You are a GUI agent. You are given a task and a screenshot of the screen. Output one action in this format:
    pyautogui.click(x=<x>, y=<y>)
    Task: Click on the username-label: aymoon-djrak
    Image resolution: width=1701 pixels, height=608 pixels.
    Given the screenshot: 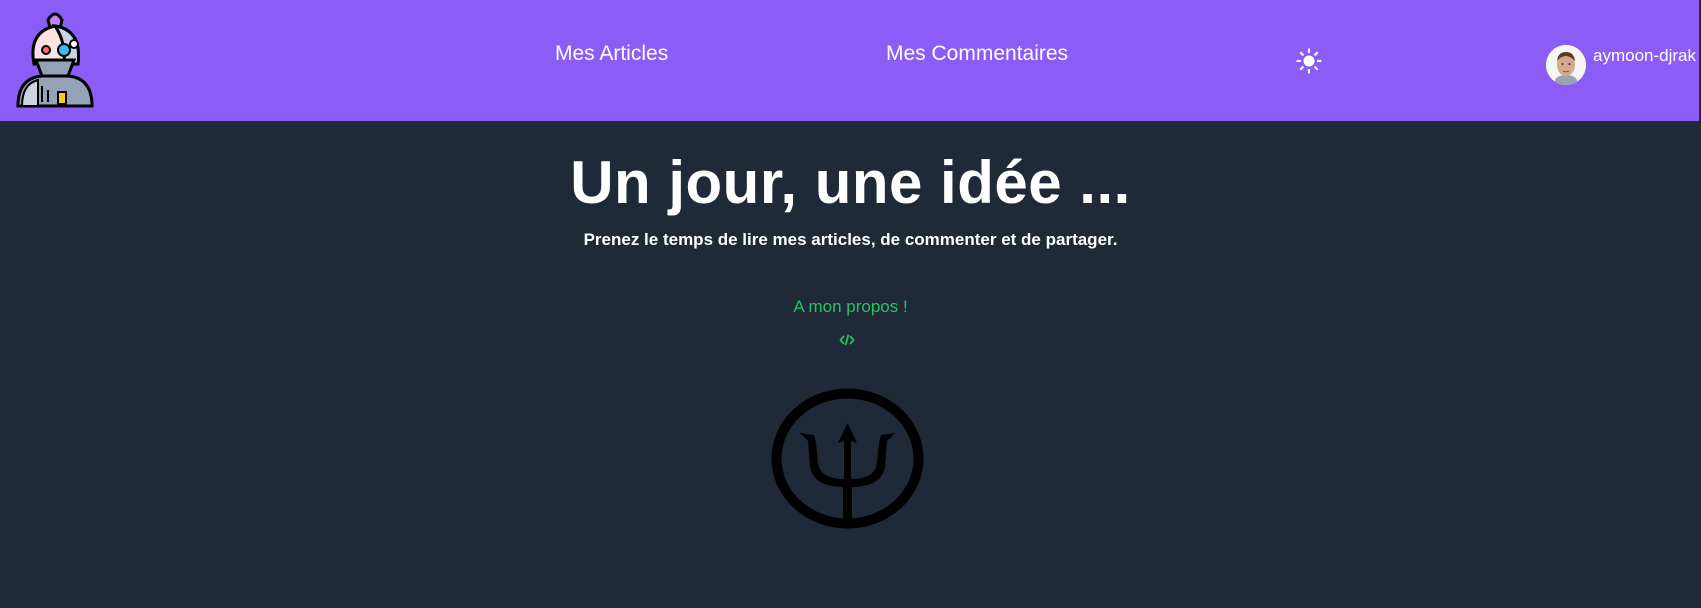 What is the action you would take?
    pyautogui.click(x=1644, y=56)
    